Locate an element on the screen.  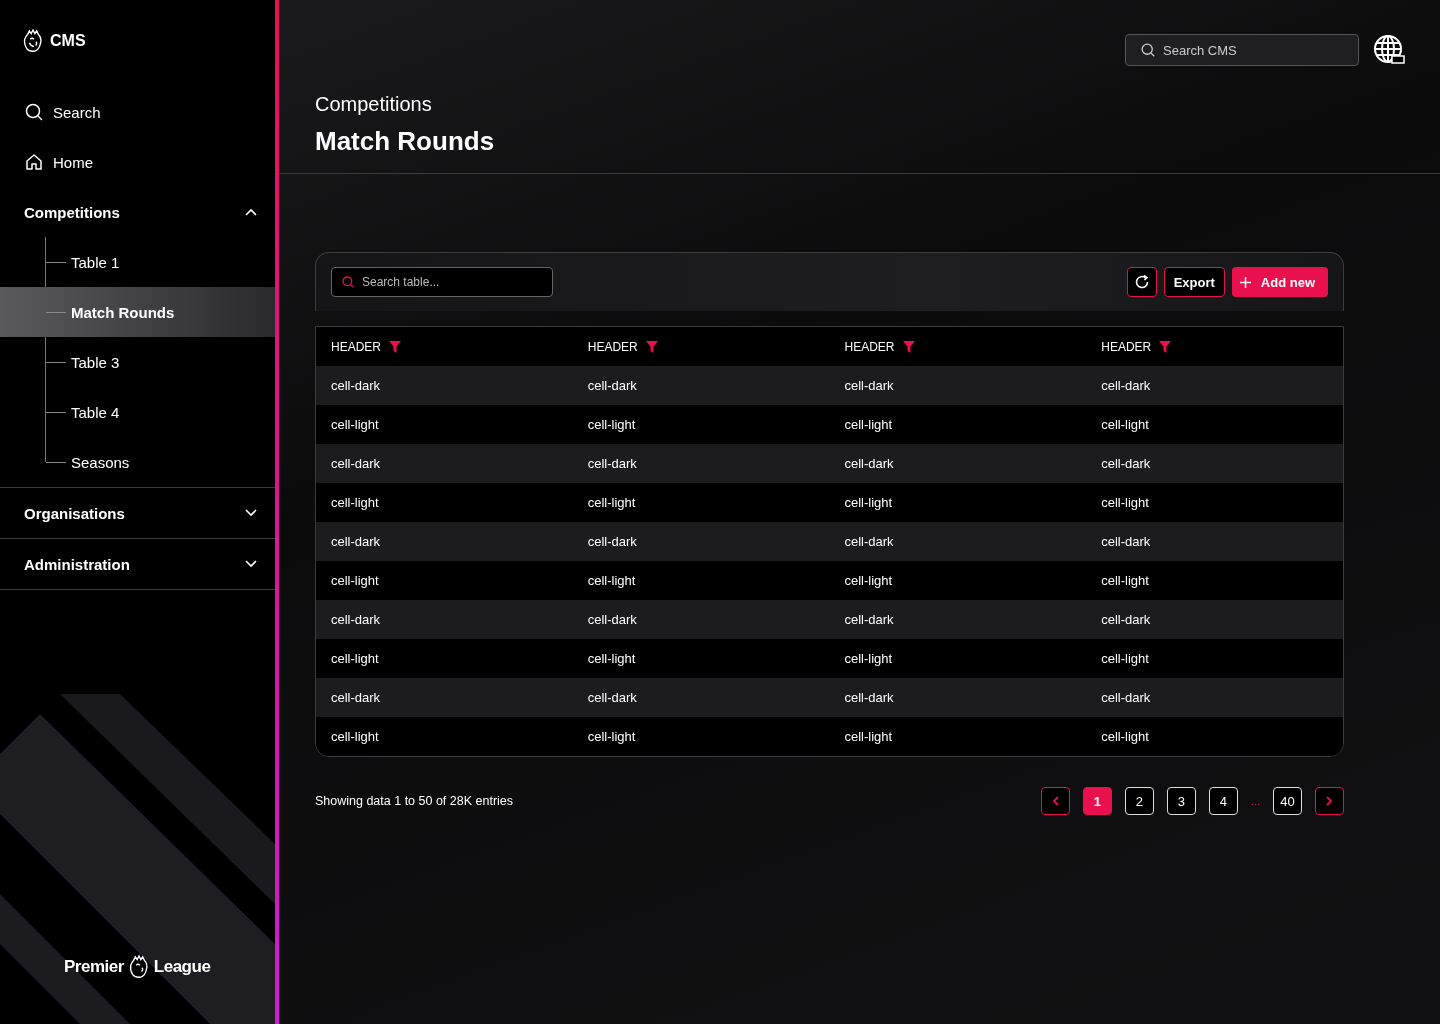
next-page-button is located at coordinates (1329, 801).